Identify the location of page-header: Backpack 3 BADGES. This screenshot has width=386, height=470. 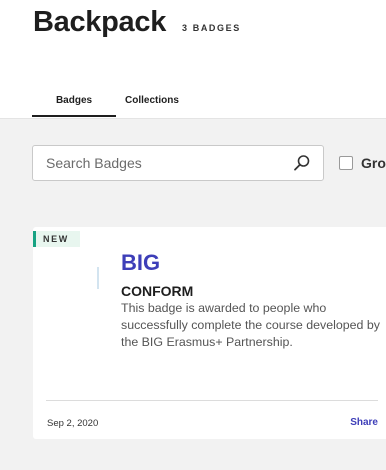
(137, 22).